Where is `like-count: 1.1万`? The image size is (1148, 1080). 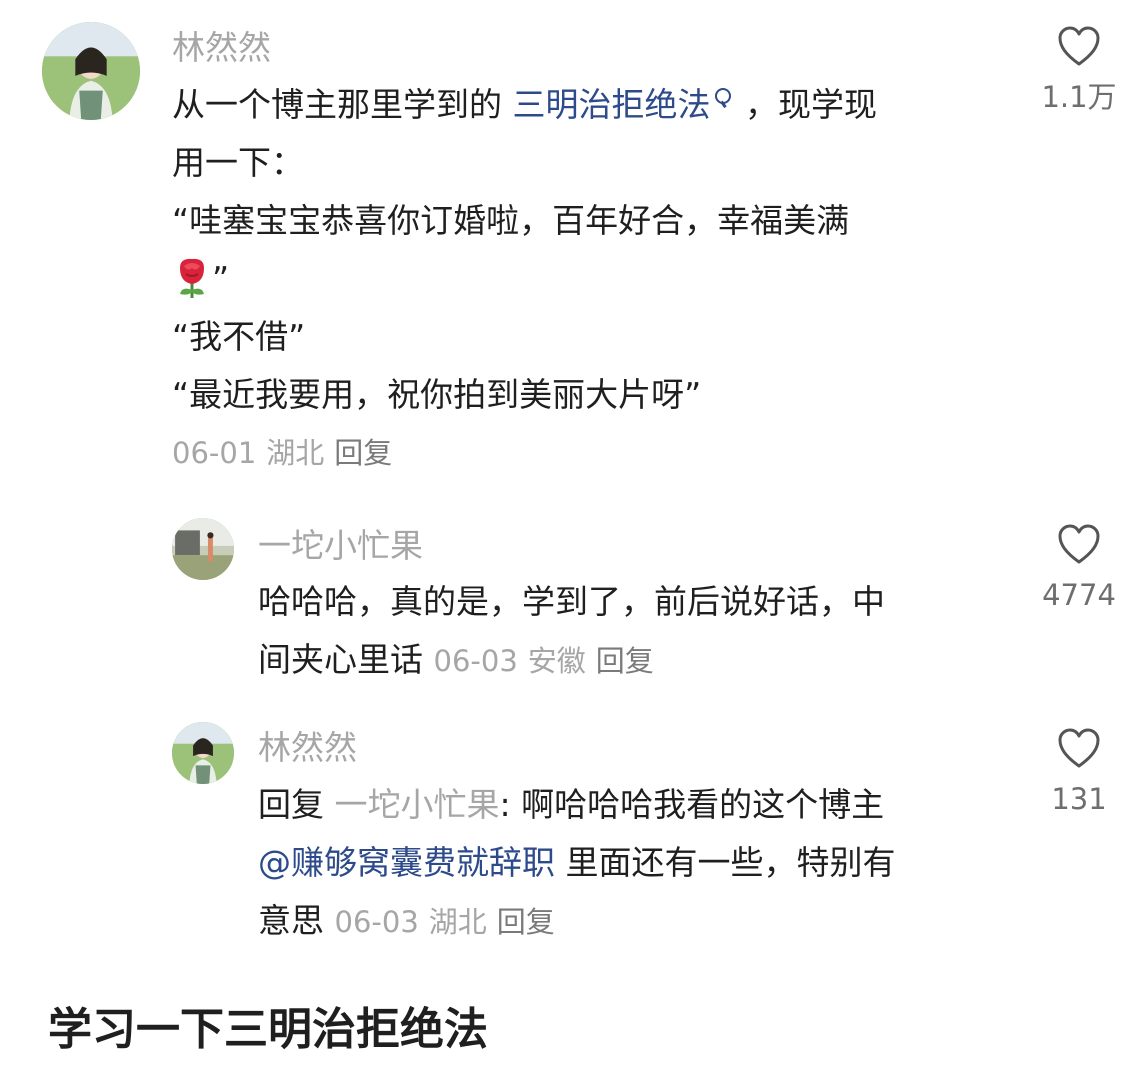 like-count: 1.1万 is located at coordinates (1079, 97).